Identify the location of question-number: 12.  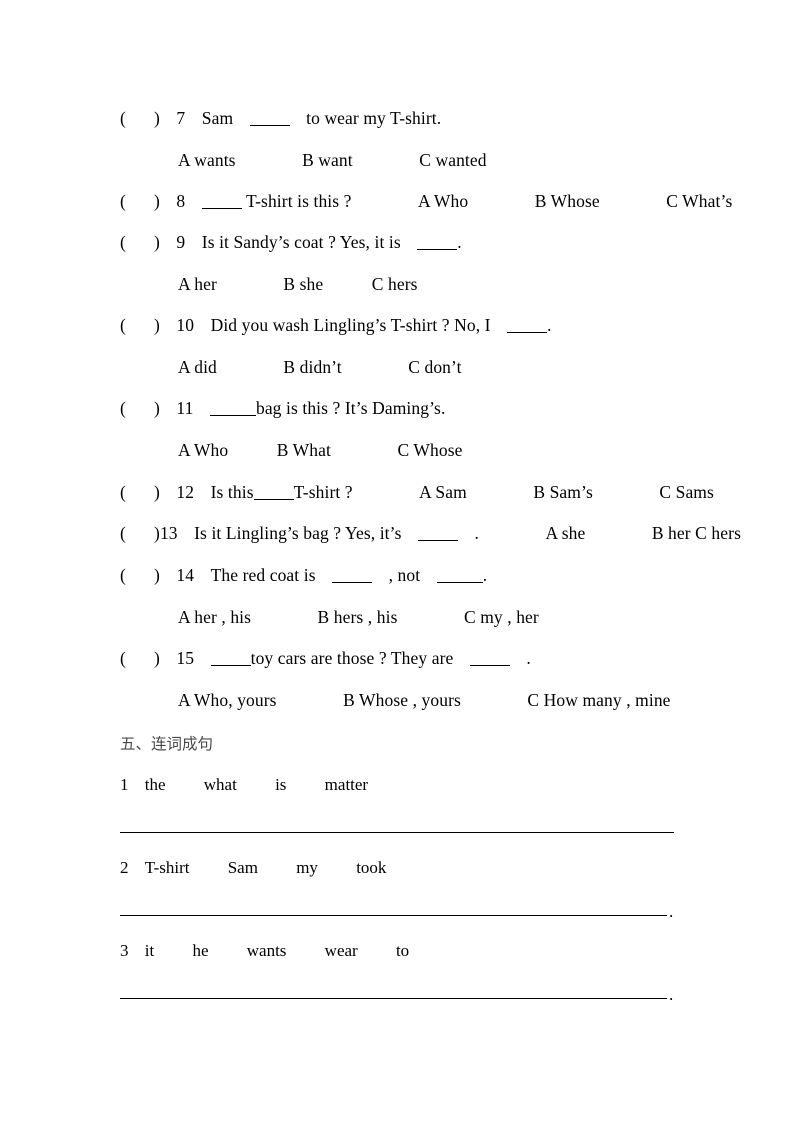
(185, 492).